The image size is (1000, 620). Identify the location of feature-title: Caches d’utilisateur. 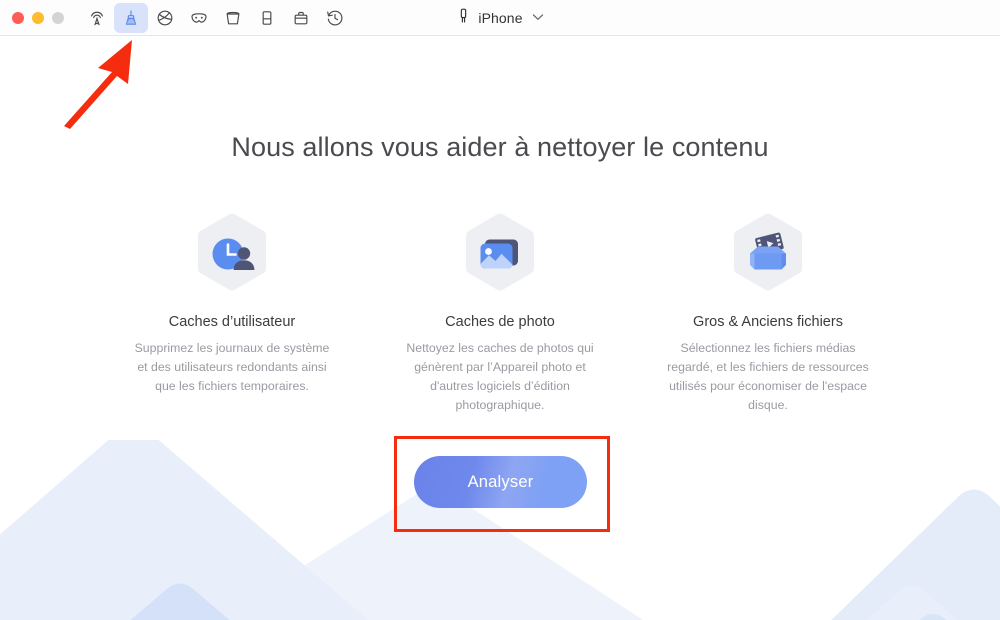
(232, 322).